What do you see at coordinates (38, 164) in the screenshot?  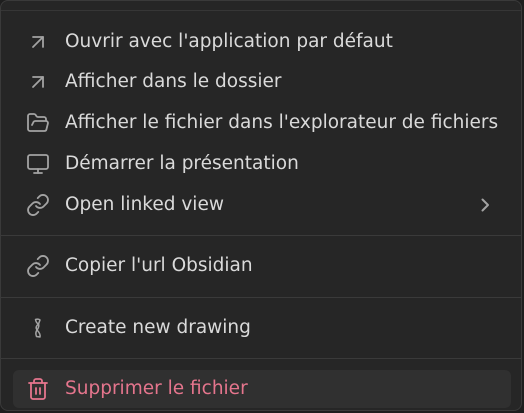 I see `monitor-icon` at bounding box center [38, 164].